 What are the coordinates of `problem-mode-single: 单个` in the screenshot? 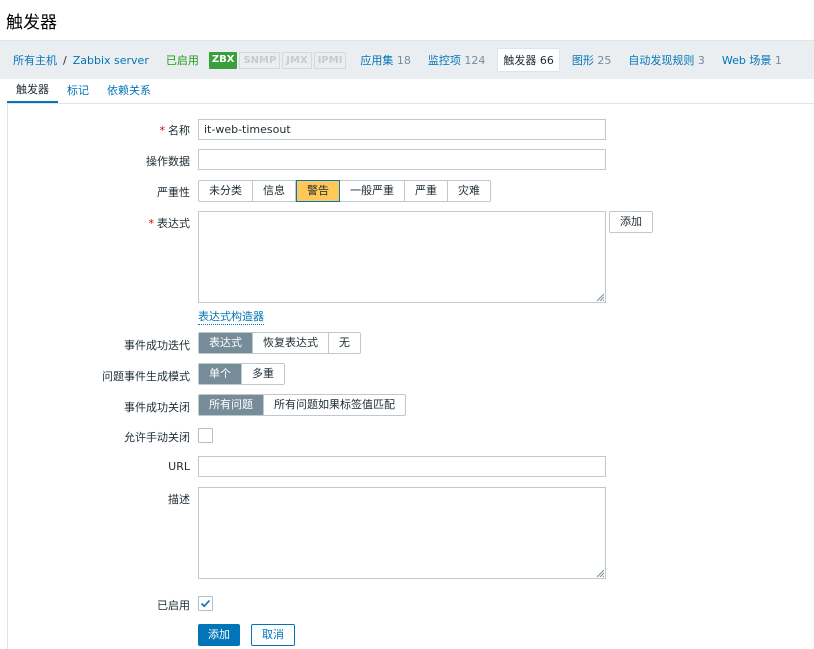 It's located at (220, 374).